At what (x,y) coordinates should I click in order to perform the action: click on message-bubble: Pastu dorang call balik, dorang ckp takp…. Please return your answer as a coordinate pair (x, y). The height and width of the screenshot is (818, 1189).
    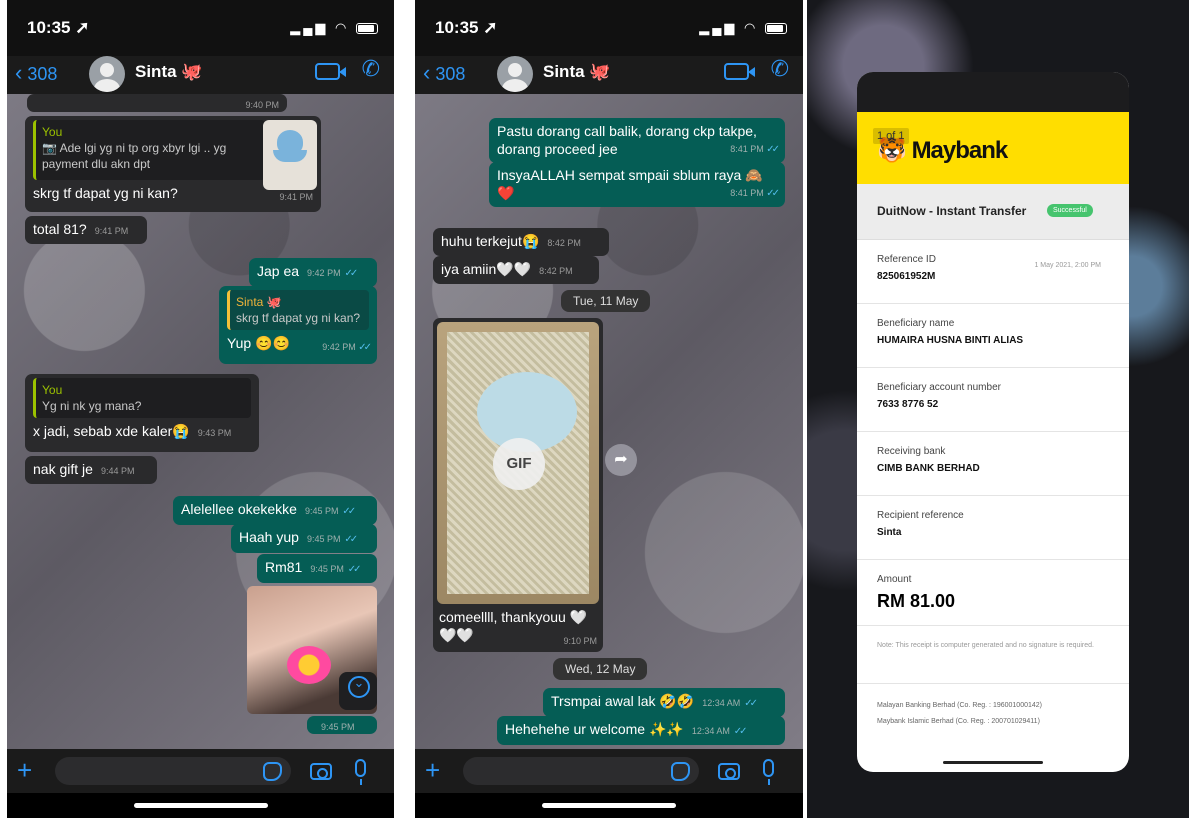
    Looking at the image, I should click on (637, 140).